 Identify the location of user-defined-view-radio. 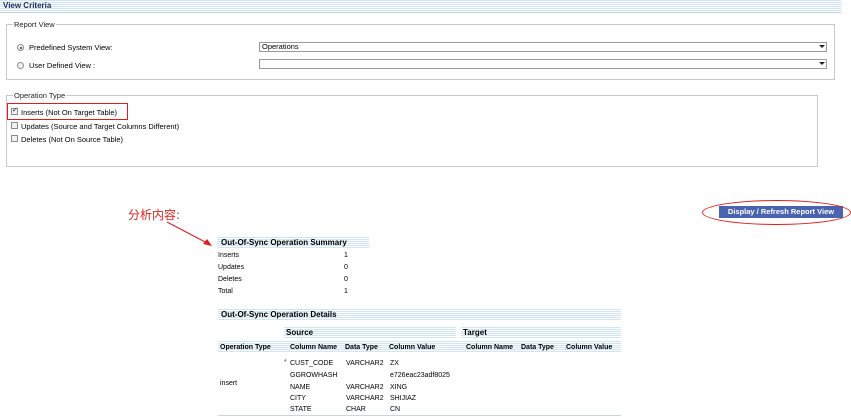
(20, 65).